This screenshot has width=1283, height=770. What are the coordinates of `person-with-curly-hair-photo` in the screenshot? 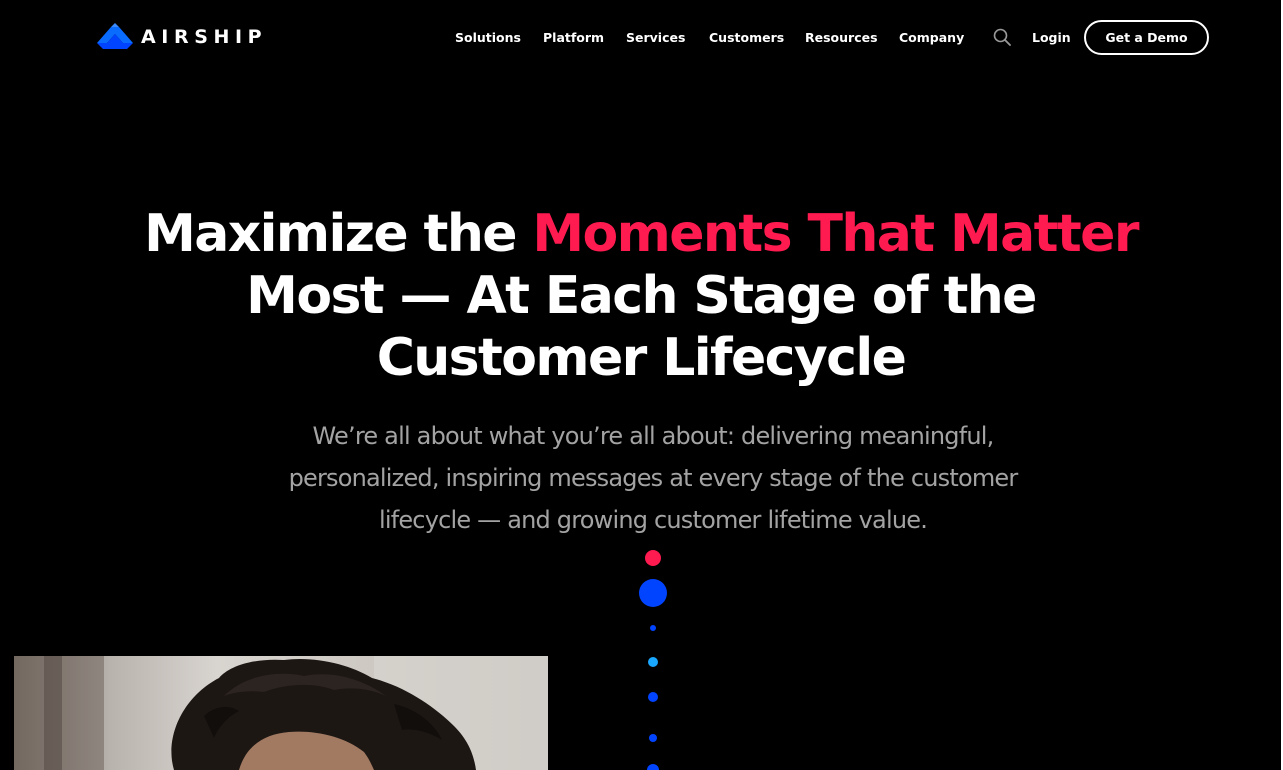 It's located at (281, 713).